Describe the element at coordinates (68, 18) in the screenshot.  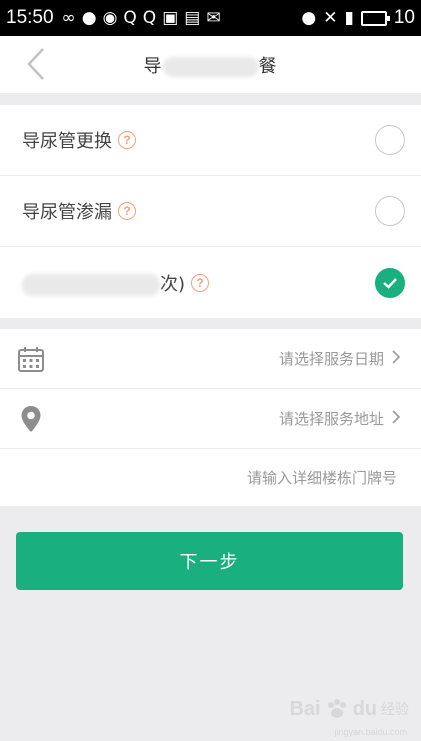
I see `infinity-icon: ∞` at that location.